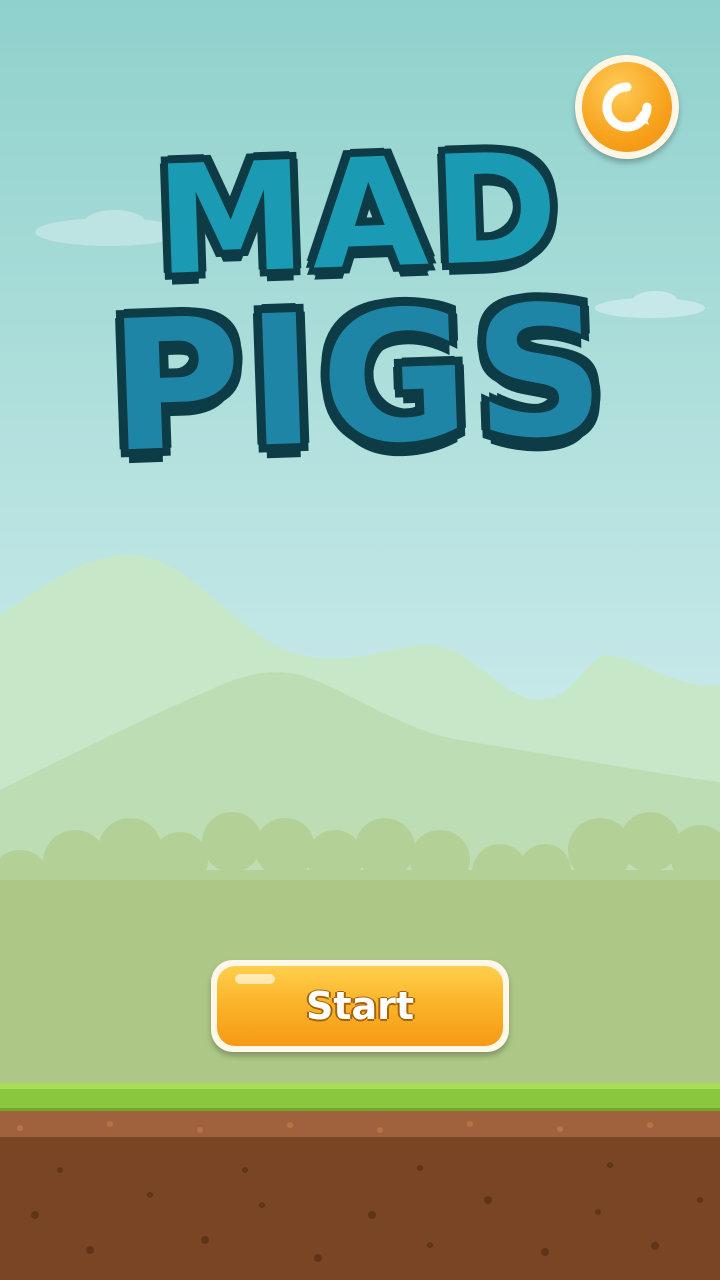 Image resolution: width=720 pixels, height=1280 pixels. I want to click on refresh-icon, so click(627, 107).